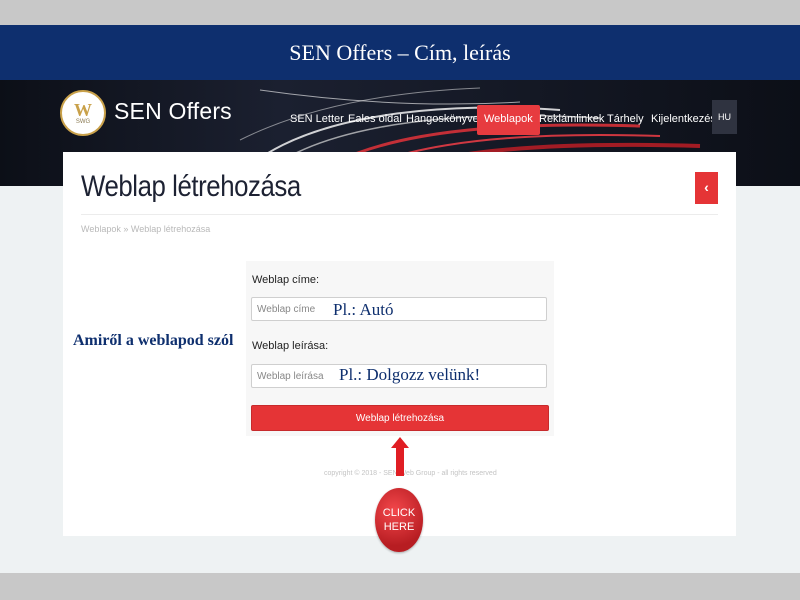 The height and width of the screenshot is (600, 800). What do you see at coordinates (286, 280) in the screenshot?
I see `title-field-label: Weblap címe:` at bounding box center [286, 280].